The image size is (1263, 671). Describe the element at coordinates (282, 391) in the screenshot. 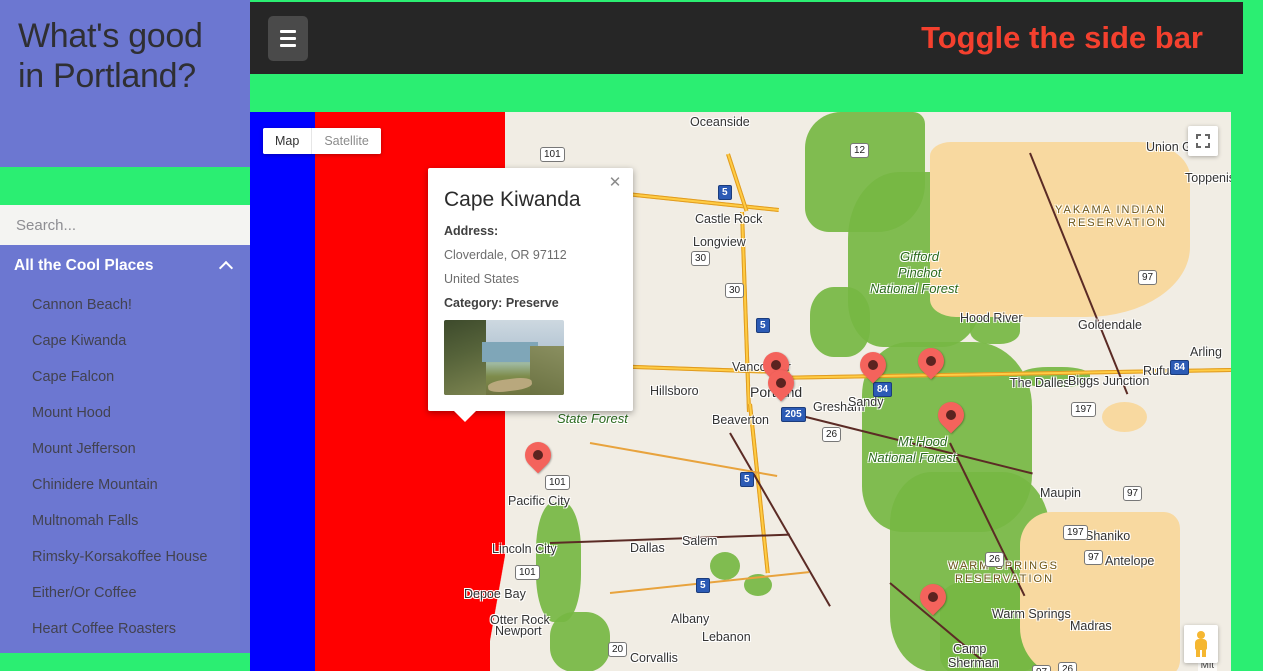

I see `map-water-blue` at that location.